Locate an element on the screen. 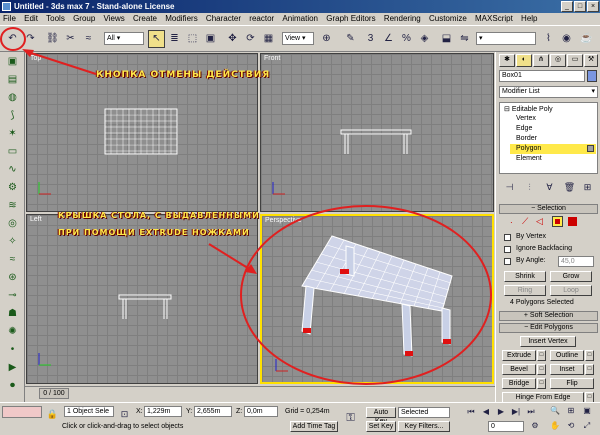  grow-button: Grow is located at coordinates (571, 276).